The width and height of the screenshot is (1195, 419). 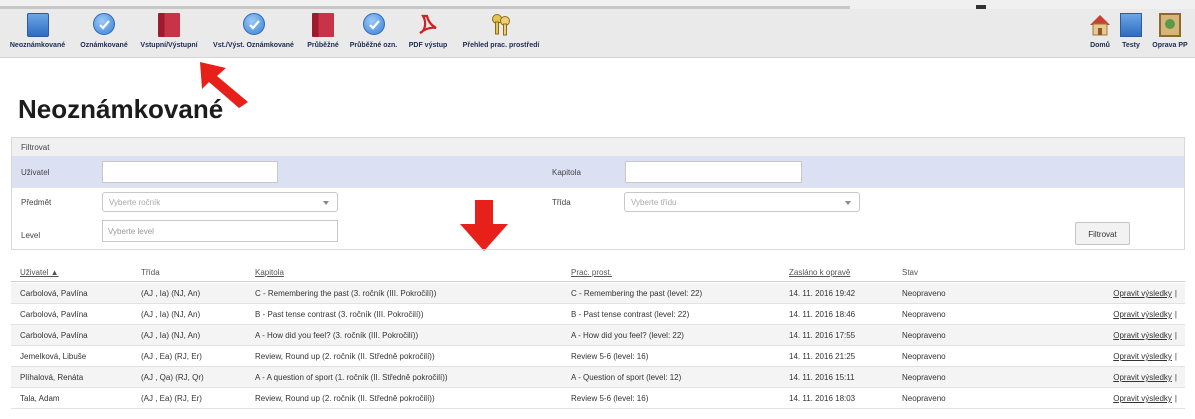 What do you see at coordinates (135, 202) in the screenshot?
I see `subject-select-value: Vyberte ročník` at bounding box center [135, 202].